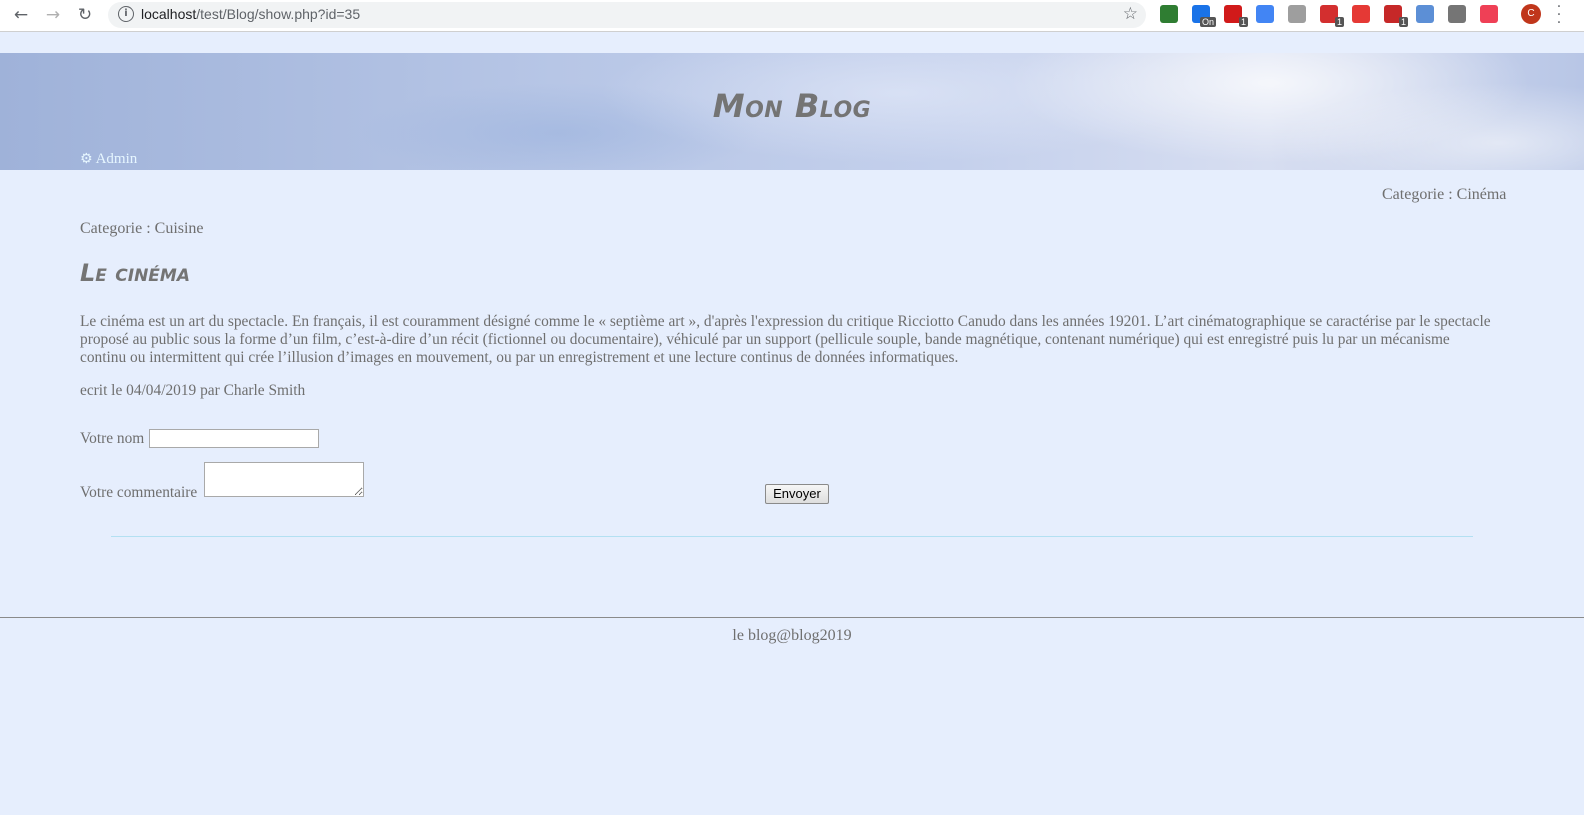 This screenshot has height=815, width=1584. I want to click on forward-arrow-icon: →, so click(53, 15).